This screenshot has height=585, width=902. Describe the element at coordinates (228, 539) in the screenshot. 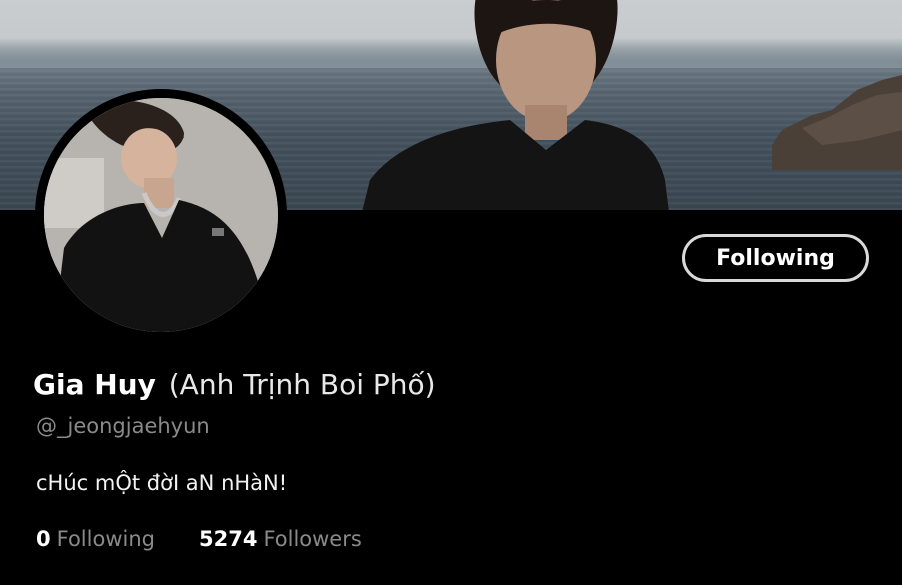

I see `followers-count: 5274` at that location.